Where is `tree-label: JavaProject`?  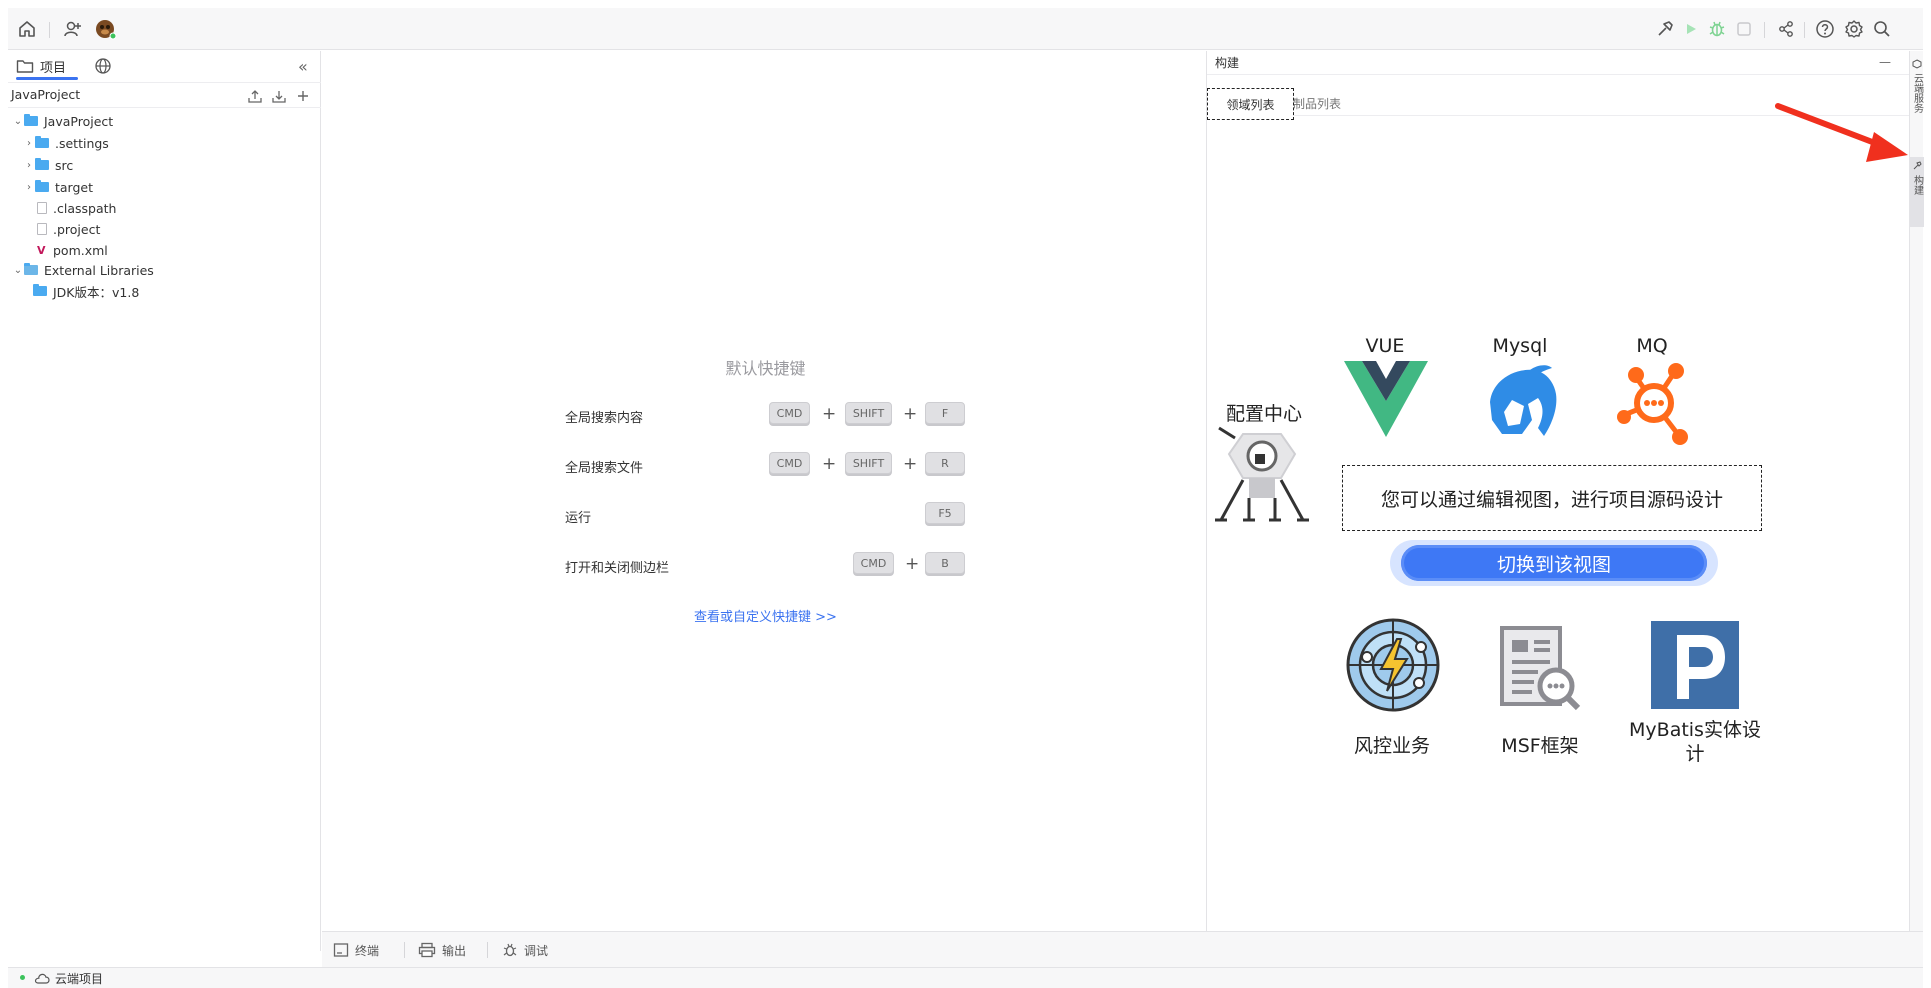 tree-label: JavaProject is located at coordinates (79, 121).